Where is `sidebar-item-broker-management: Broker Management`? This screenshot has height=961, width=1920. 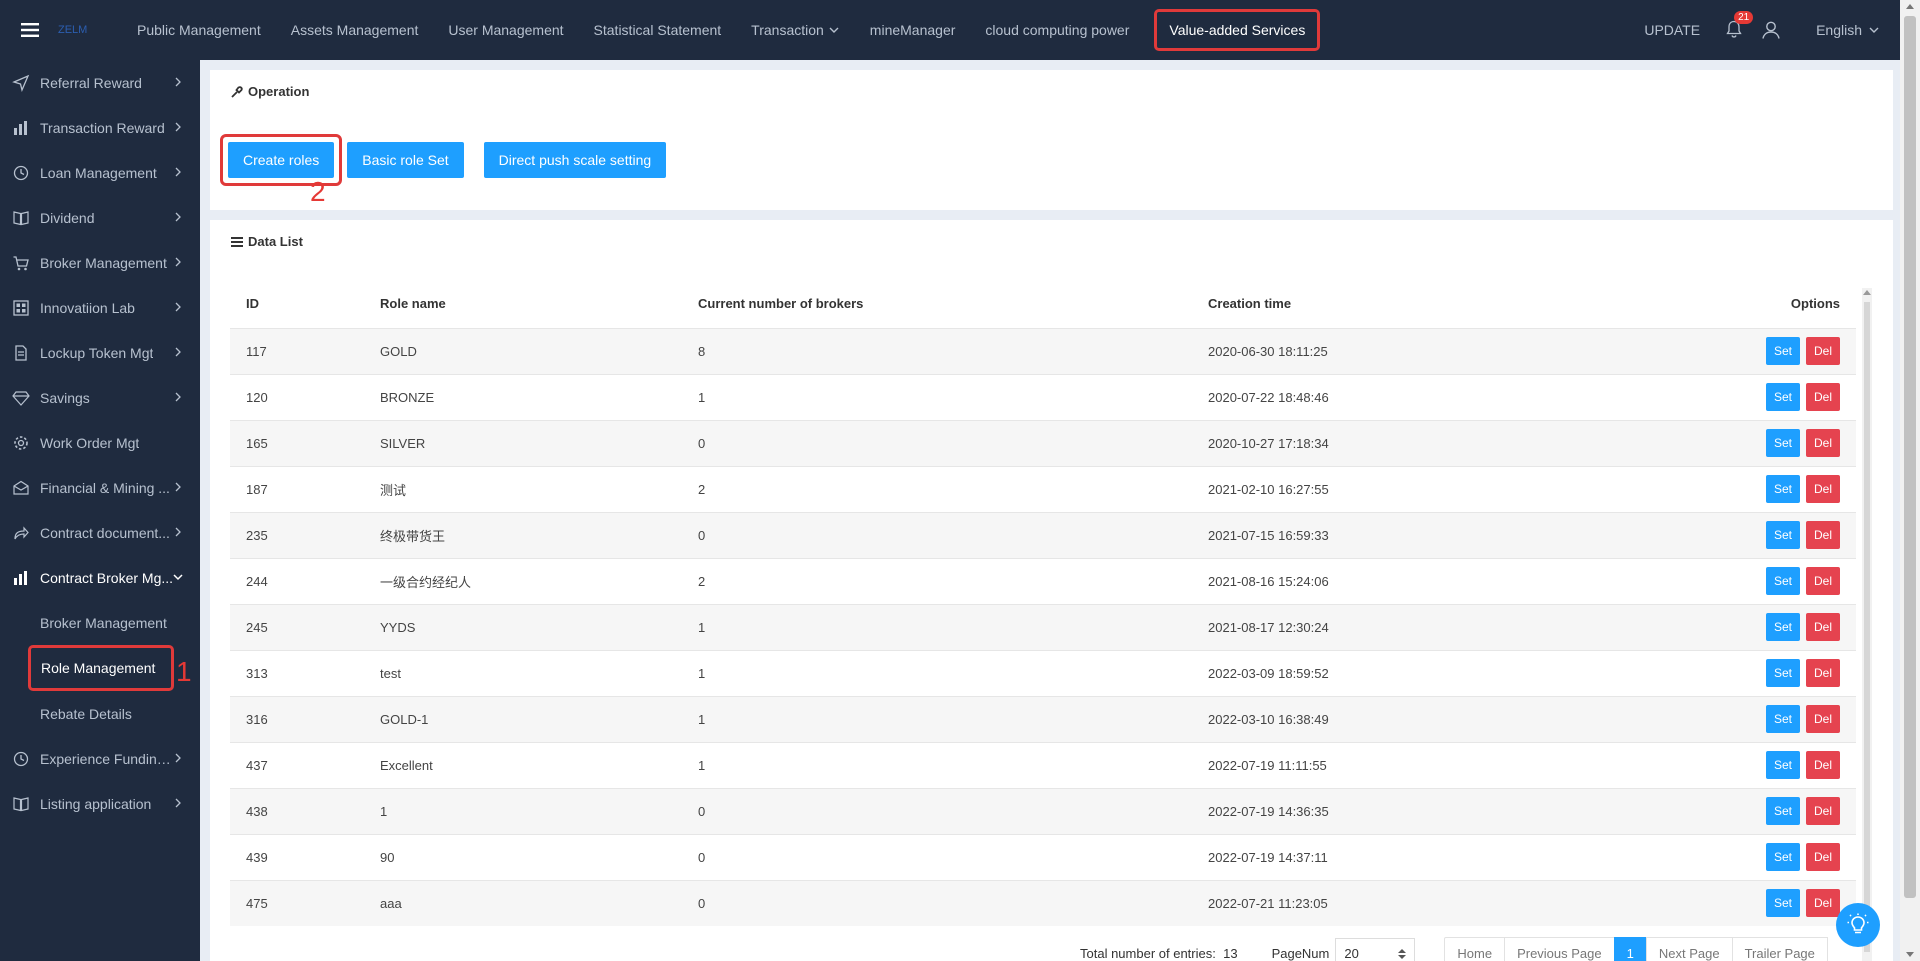 sidebar-item-broker-management: Broker Management is located at coordinates (100, 262).